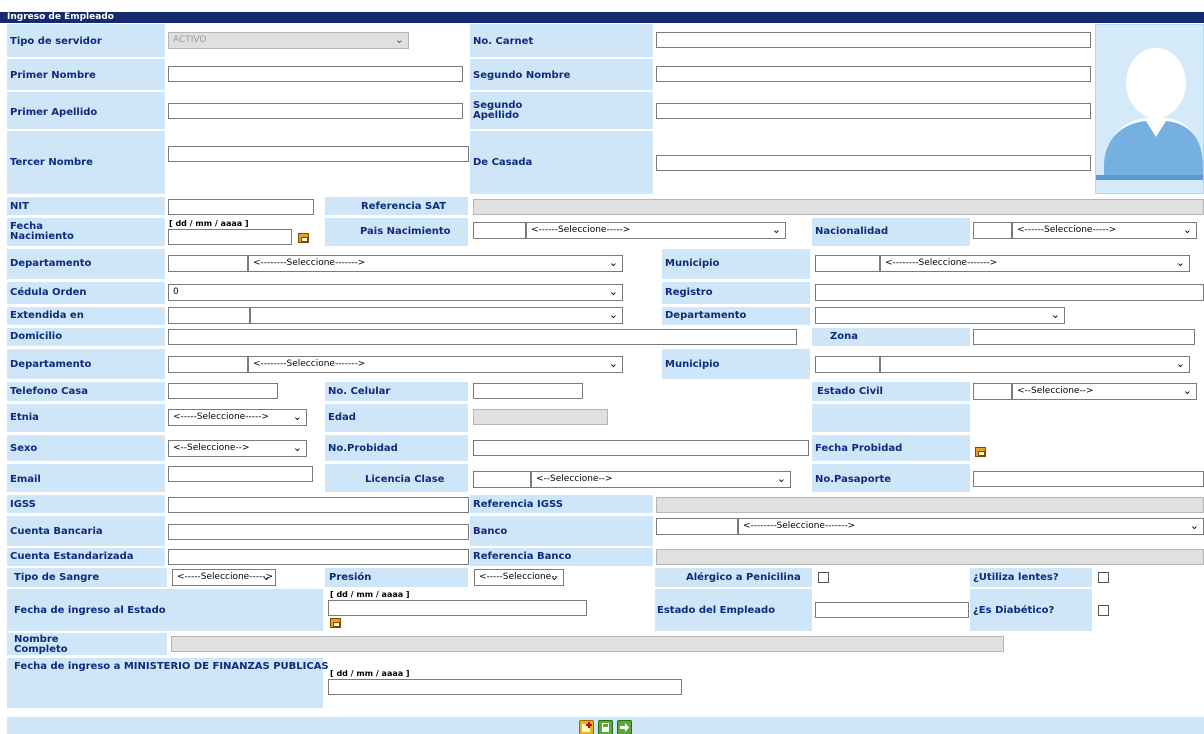 This screenshot has width=1204, height=734. I want to click on banco-select: <--------Seleccione-------> ⌄, so click(971, 526).